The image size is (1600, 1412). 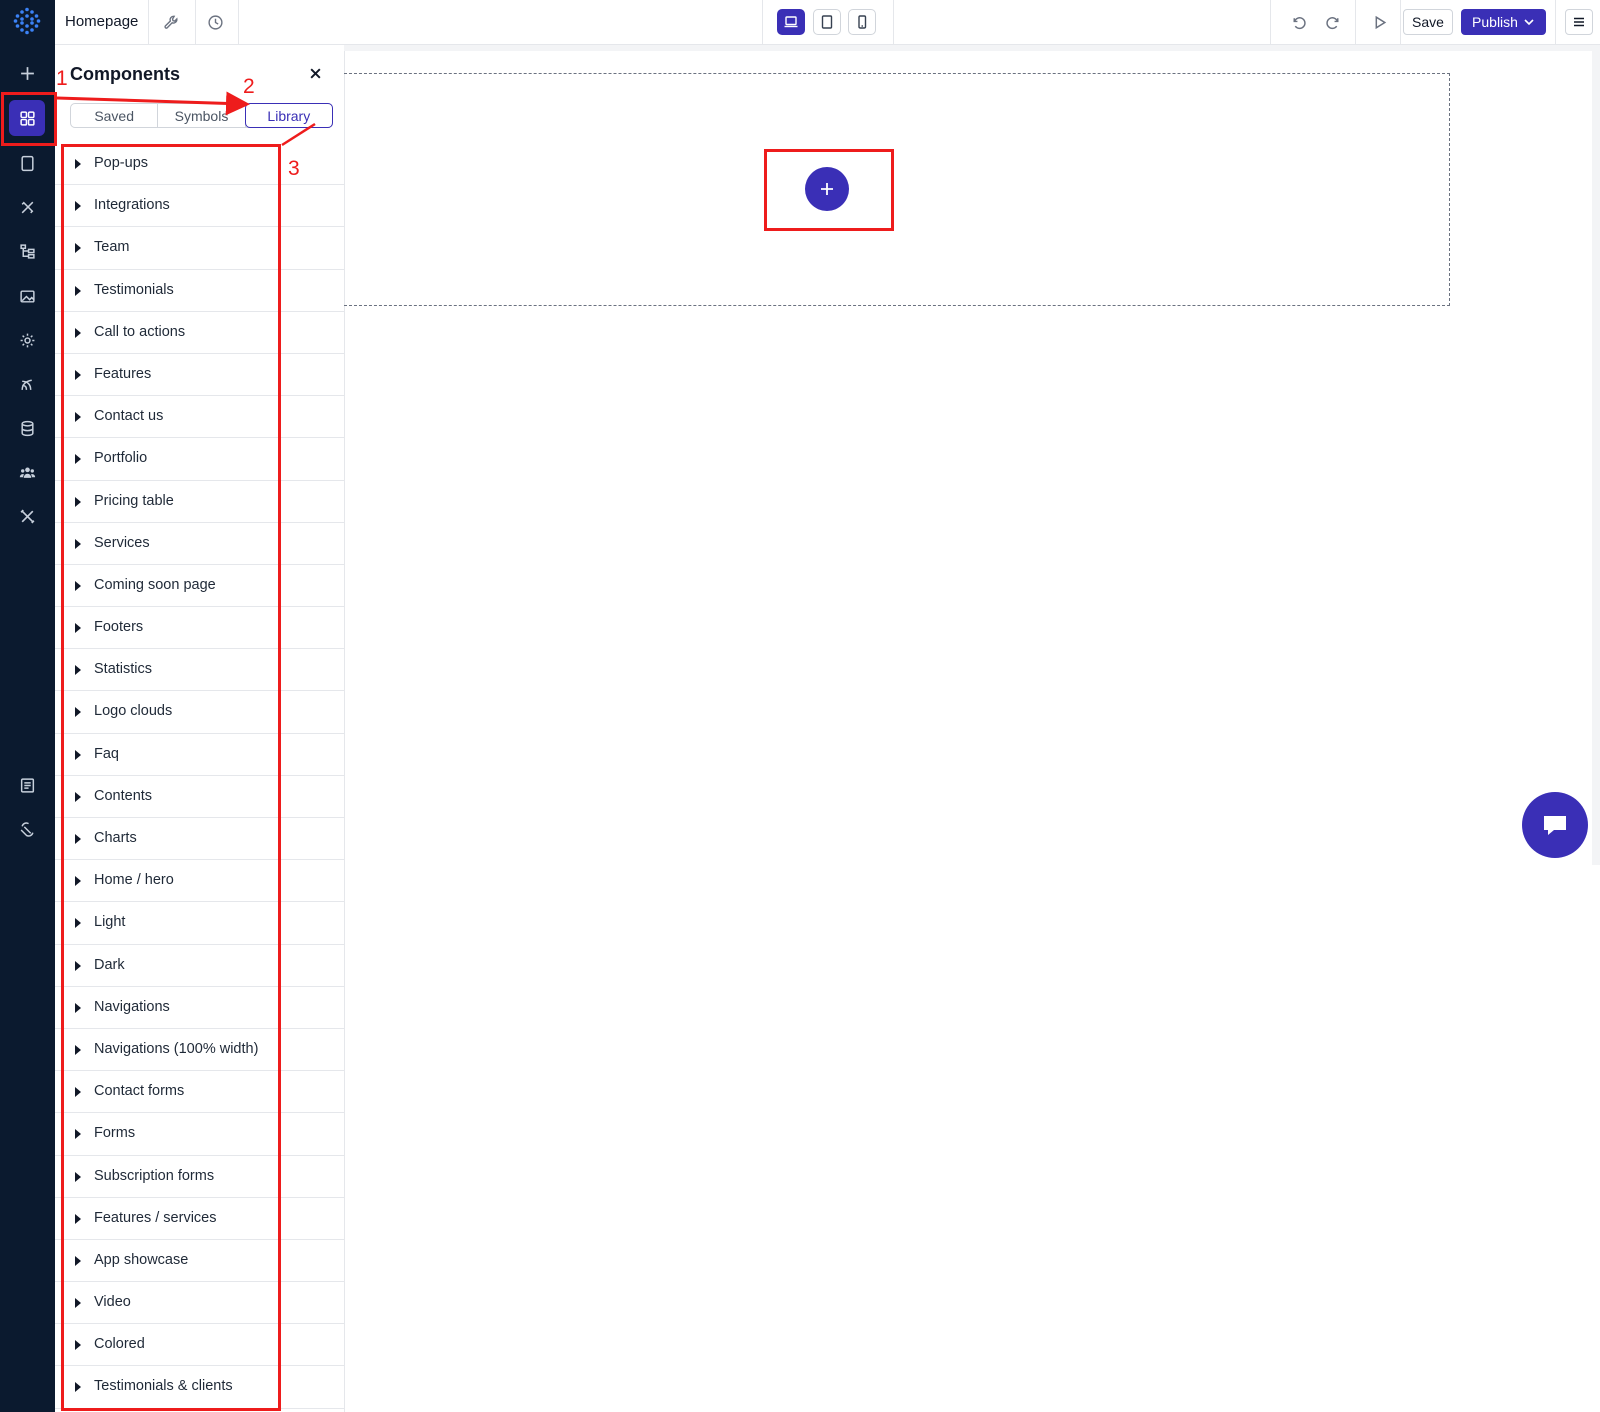 I want to click on annotation-box-add, so click(x=829, y=190).